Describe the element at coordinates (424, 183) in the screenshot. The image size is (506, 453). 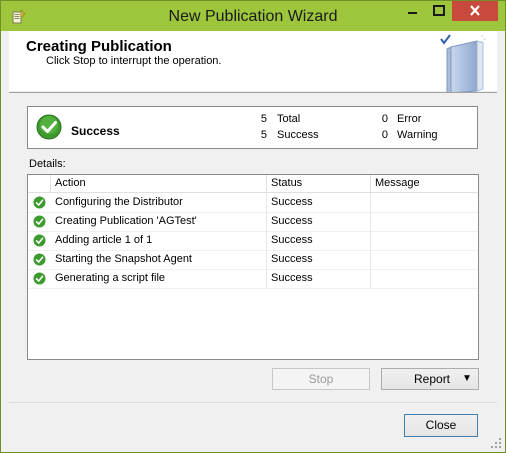
I see `column-header-message: Message` at that location.